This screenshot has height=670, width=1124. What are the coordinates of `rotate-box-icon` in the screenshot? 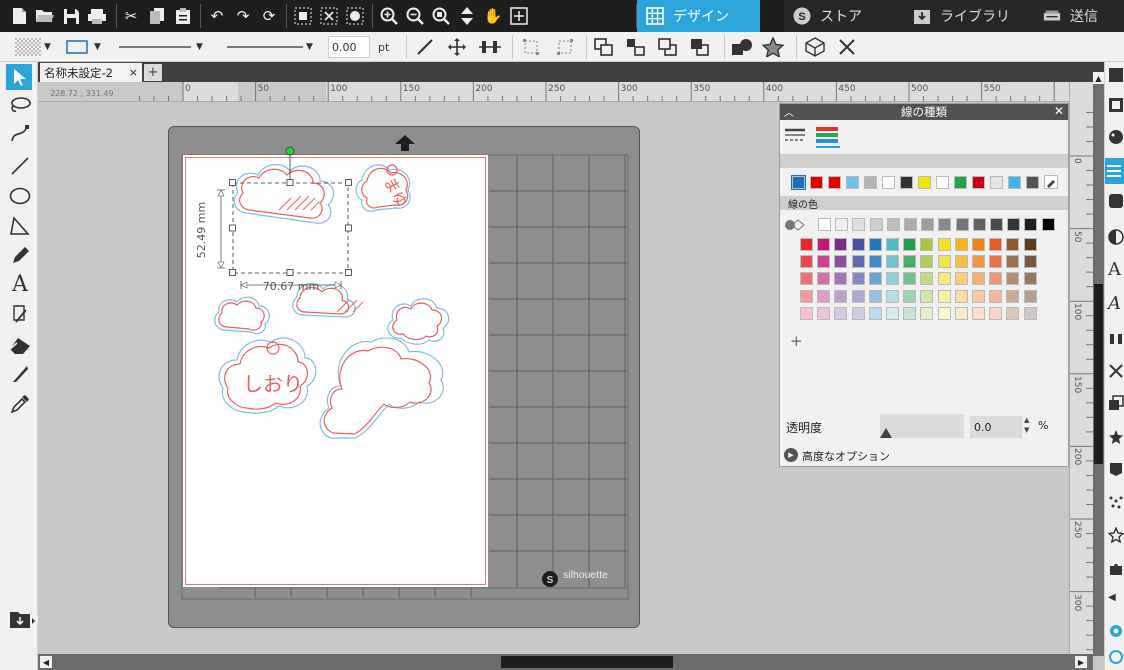 It's located at (565, 47).